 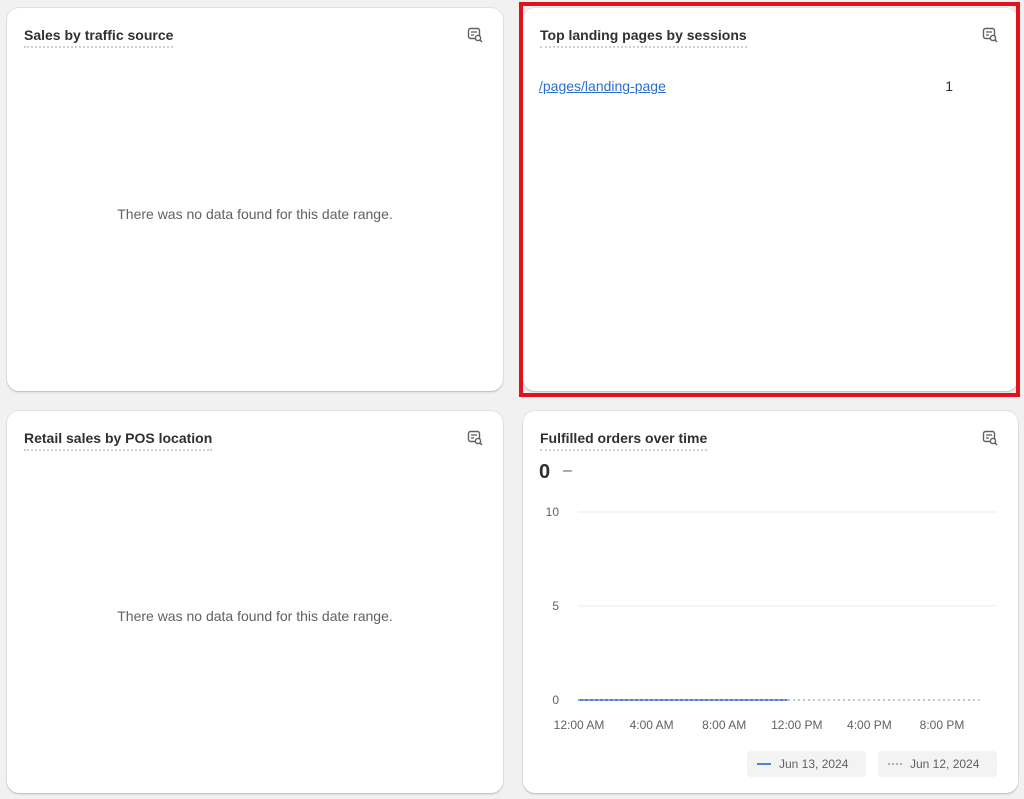 I want to click on legend-dotted-swatch, so click(x=895, y=764).